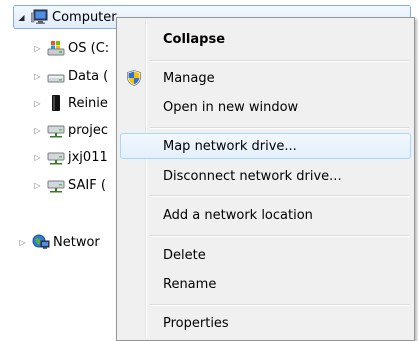 The image size is (418, 341). I want to click on tree-item-label: Data (, so click(88, 76).